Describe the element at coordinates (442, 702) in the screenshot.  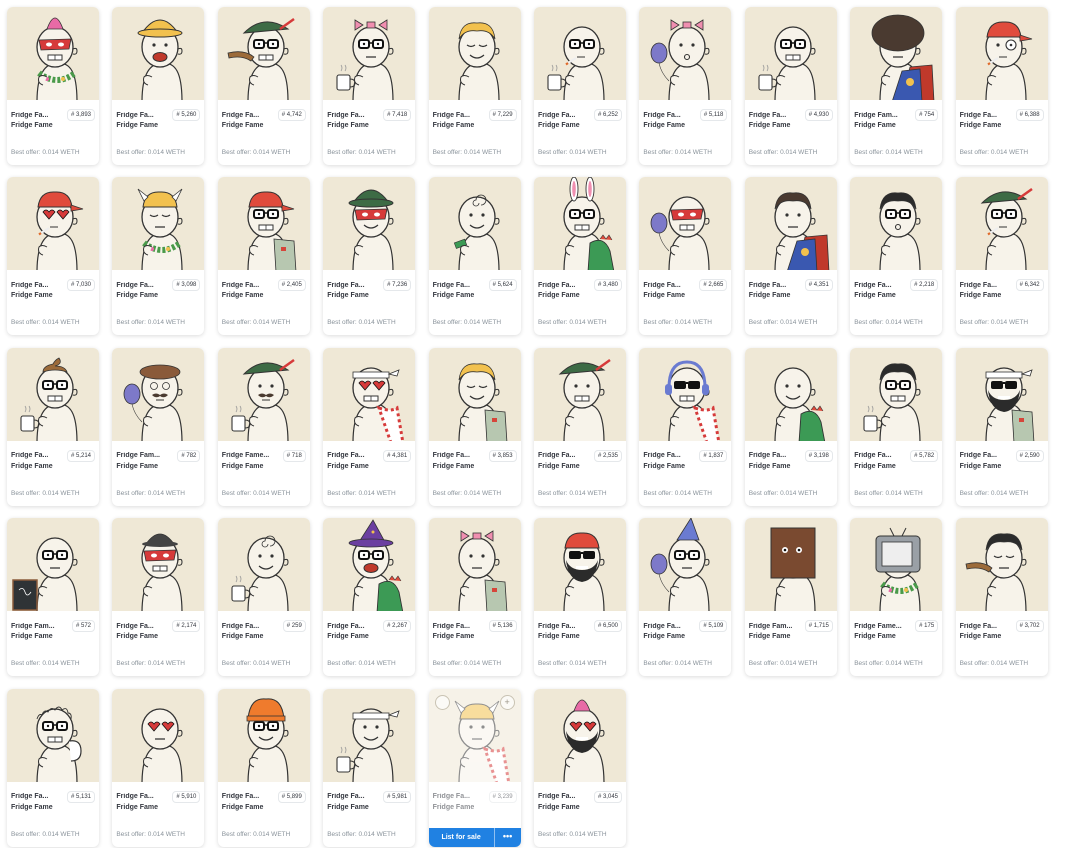
I see `select-circle-icon` at that location.